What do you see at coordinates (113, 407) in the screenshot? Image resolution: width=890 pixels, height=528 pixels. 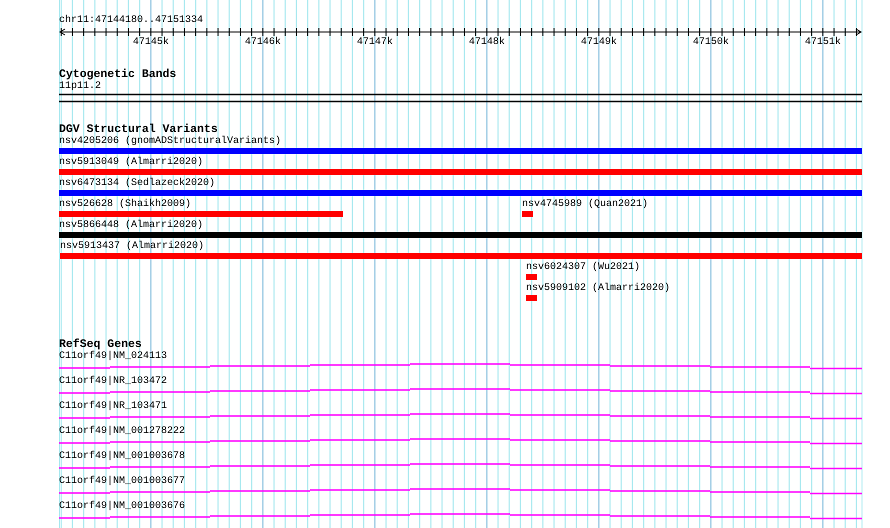 I see `transcript-label: C11orf49|NR_103471` at bounding box center [113, 407].